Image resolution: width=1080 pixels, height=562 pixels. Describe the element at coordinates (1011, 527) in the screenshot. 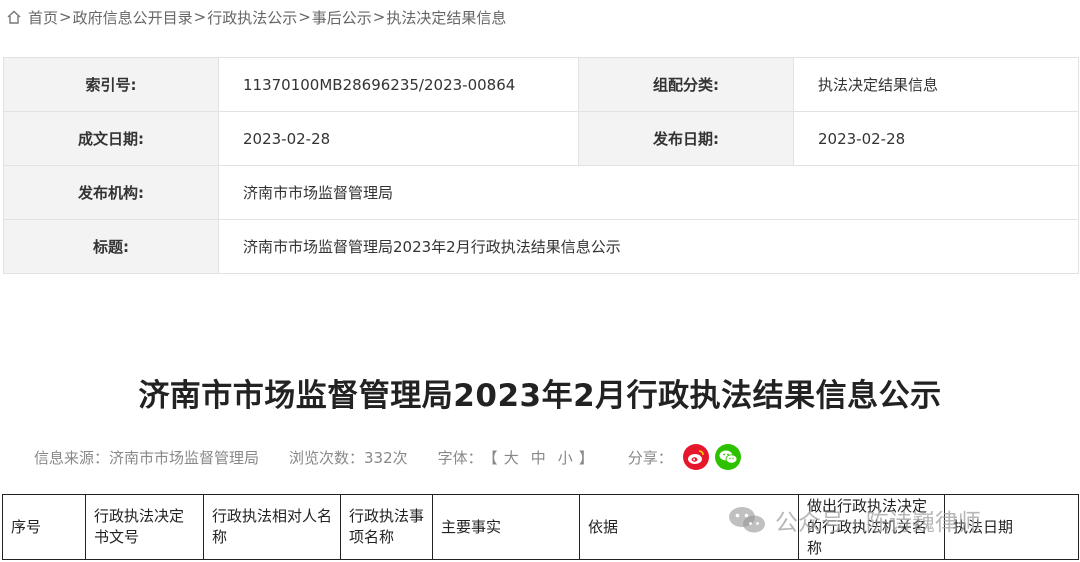

I see `column-header: 执法日期` at that location.